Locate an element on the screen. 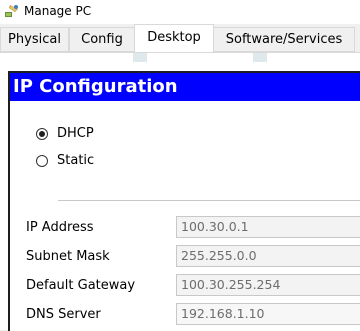 The height and width of the screenshot is (331, 360). dhcp-label: DHCP is located at coordinates (75, 133).